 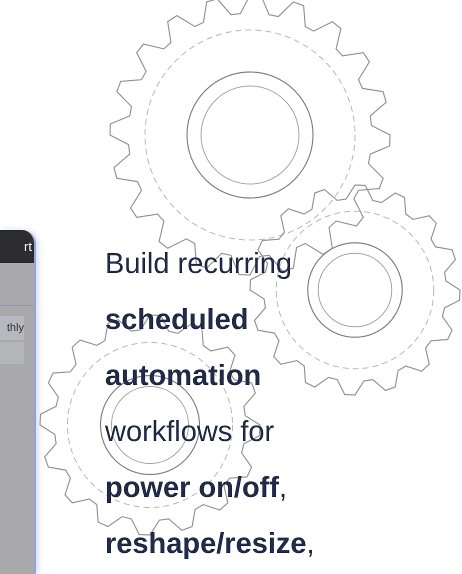 I want to click on app-header: rt, so click(x=17, y=246).